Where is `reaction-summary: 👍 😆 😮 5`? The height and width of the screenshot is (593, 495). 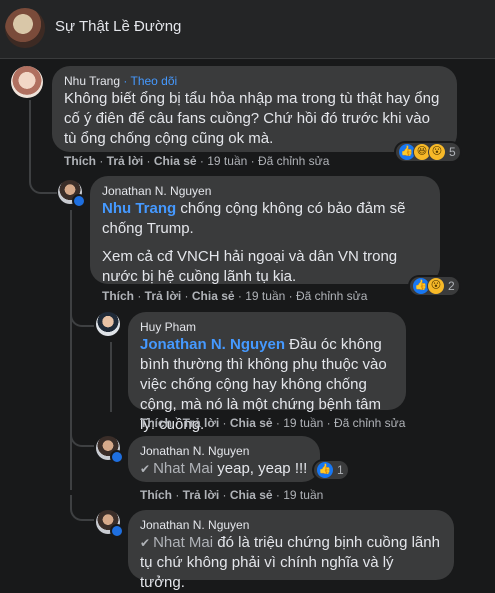 reaction-summary: 👍 😆 😮 5 is located at coordinates (428, 152).